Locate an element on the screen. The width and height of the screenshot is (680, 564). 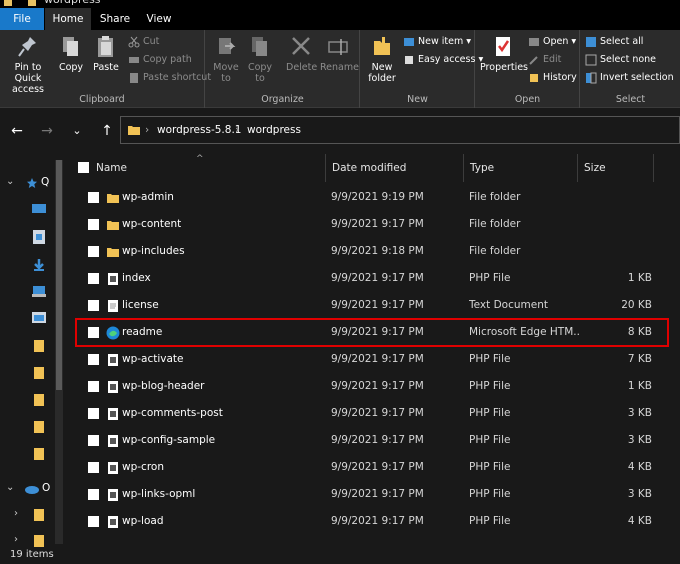
column-header-name: Name ^ is located at coordinates (196, 168).